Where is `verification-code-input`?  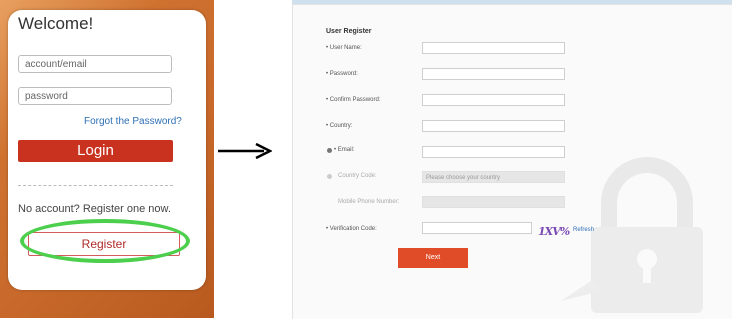
verification-code-input is located at coordinates (477, 228).